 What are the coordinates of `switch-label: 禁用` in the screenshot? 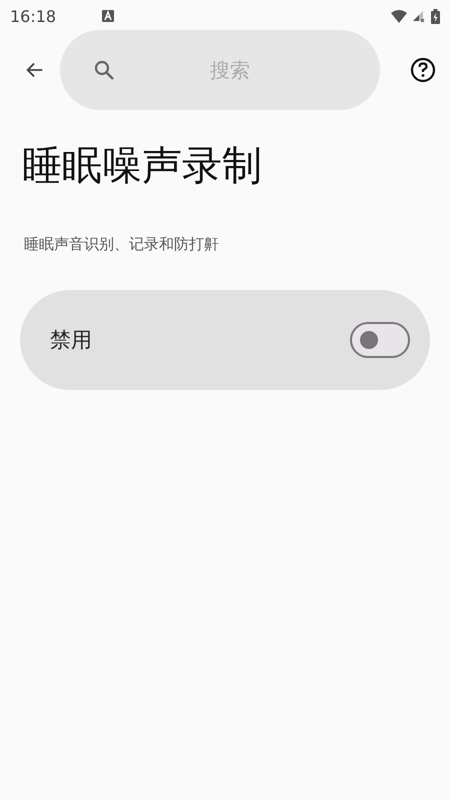 It's located at (71, 340).